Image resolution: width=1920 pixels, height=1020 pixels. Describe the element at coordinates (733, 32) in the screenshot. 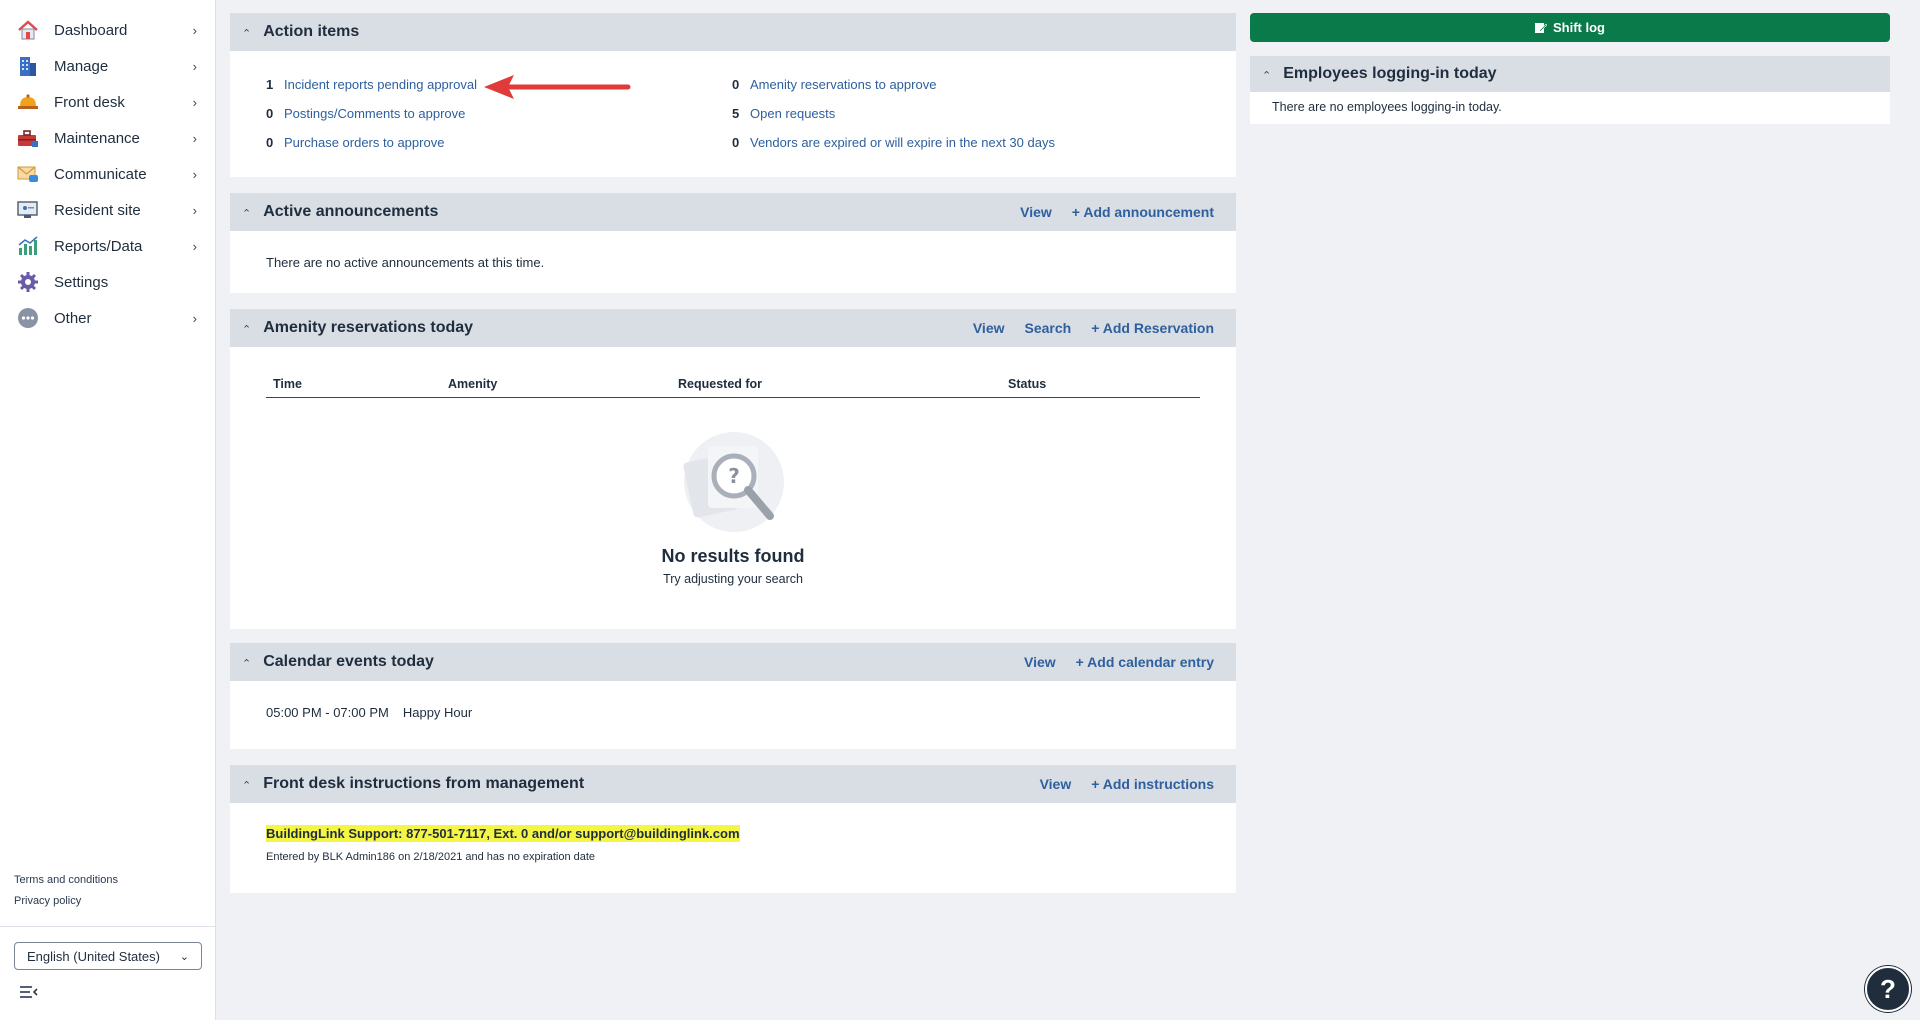

I see `panel-header: ⌃ Action items` at that location.